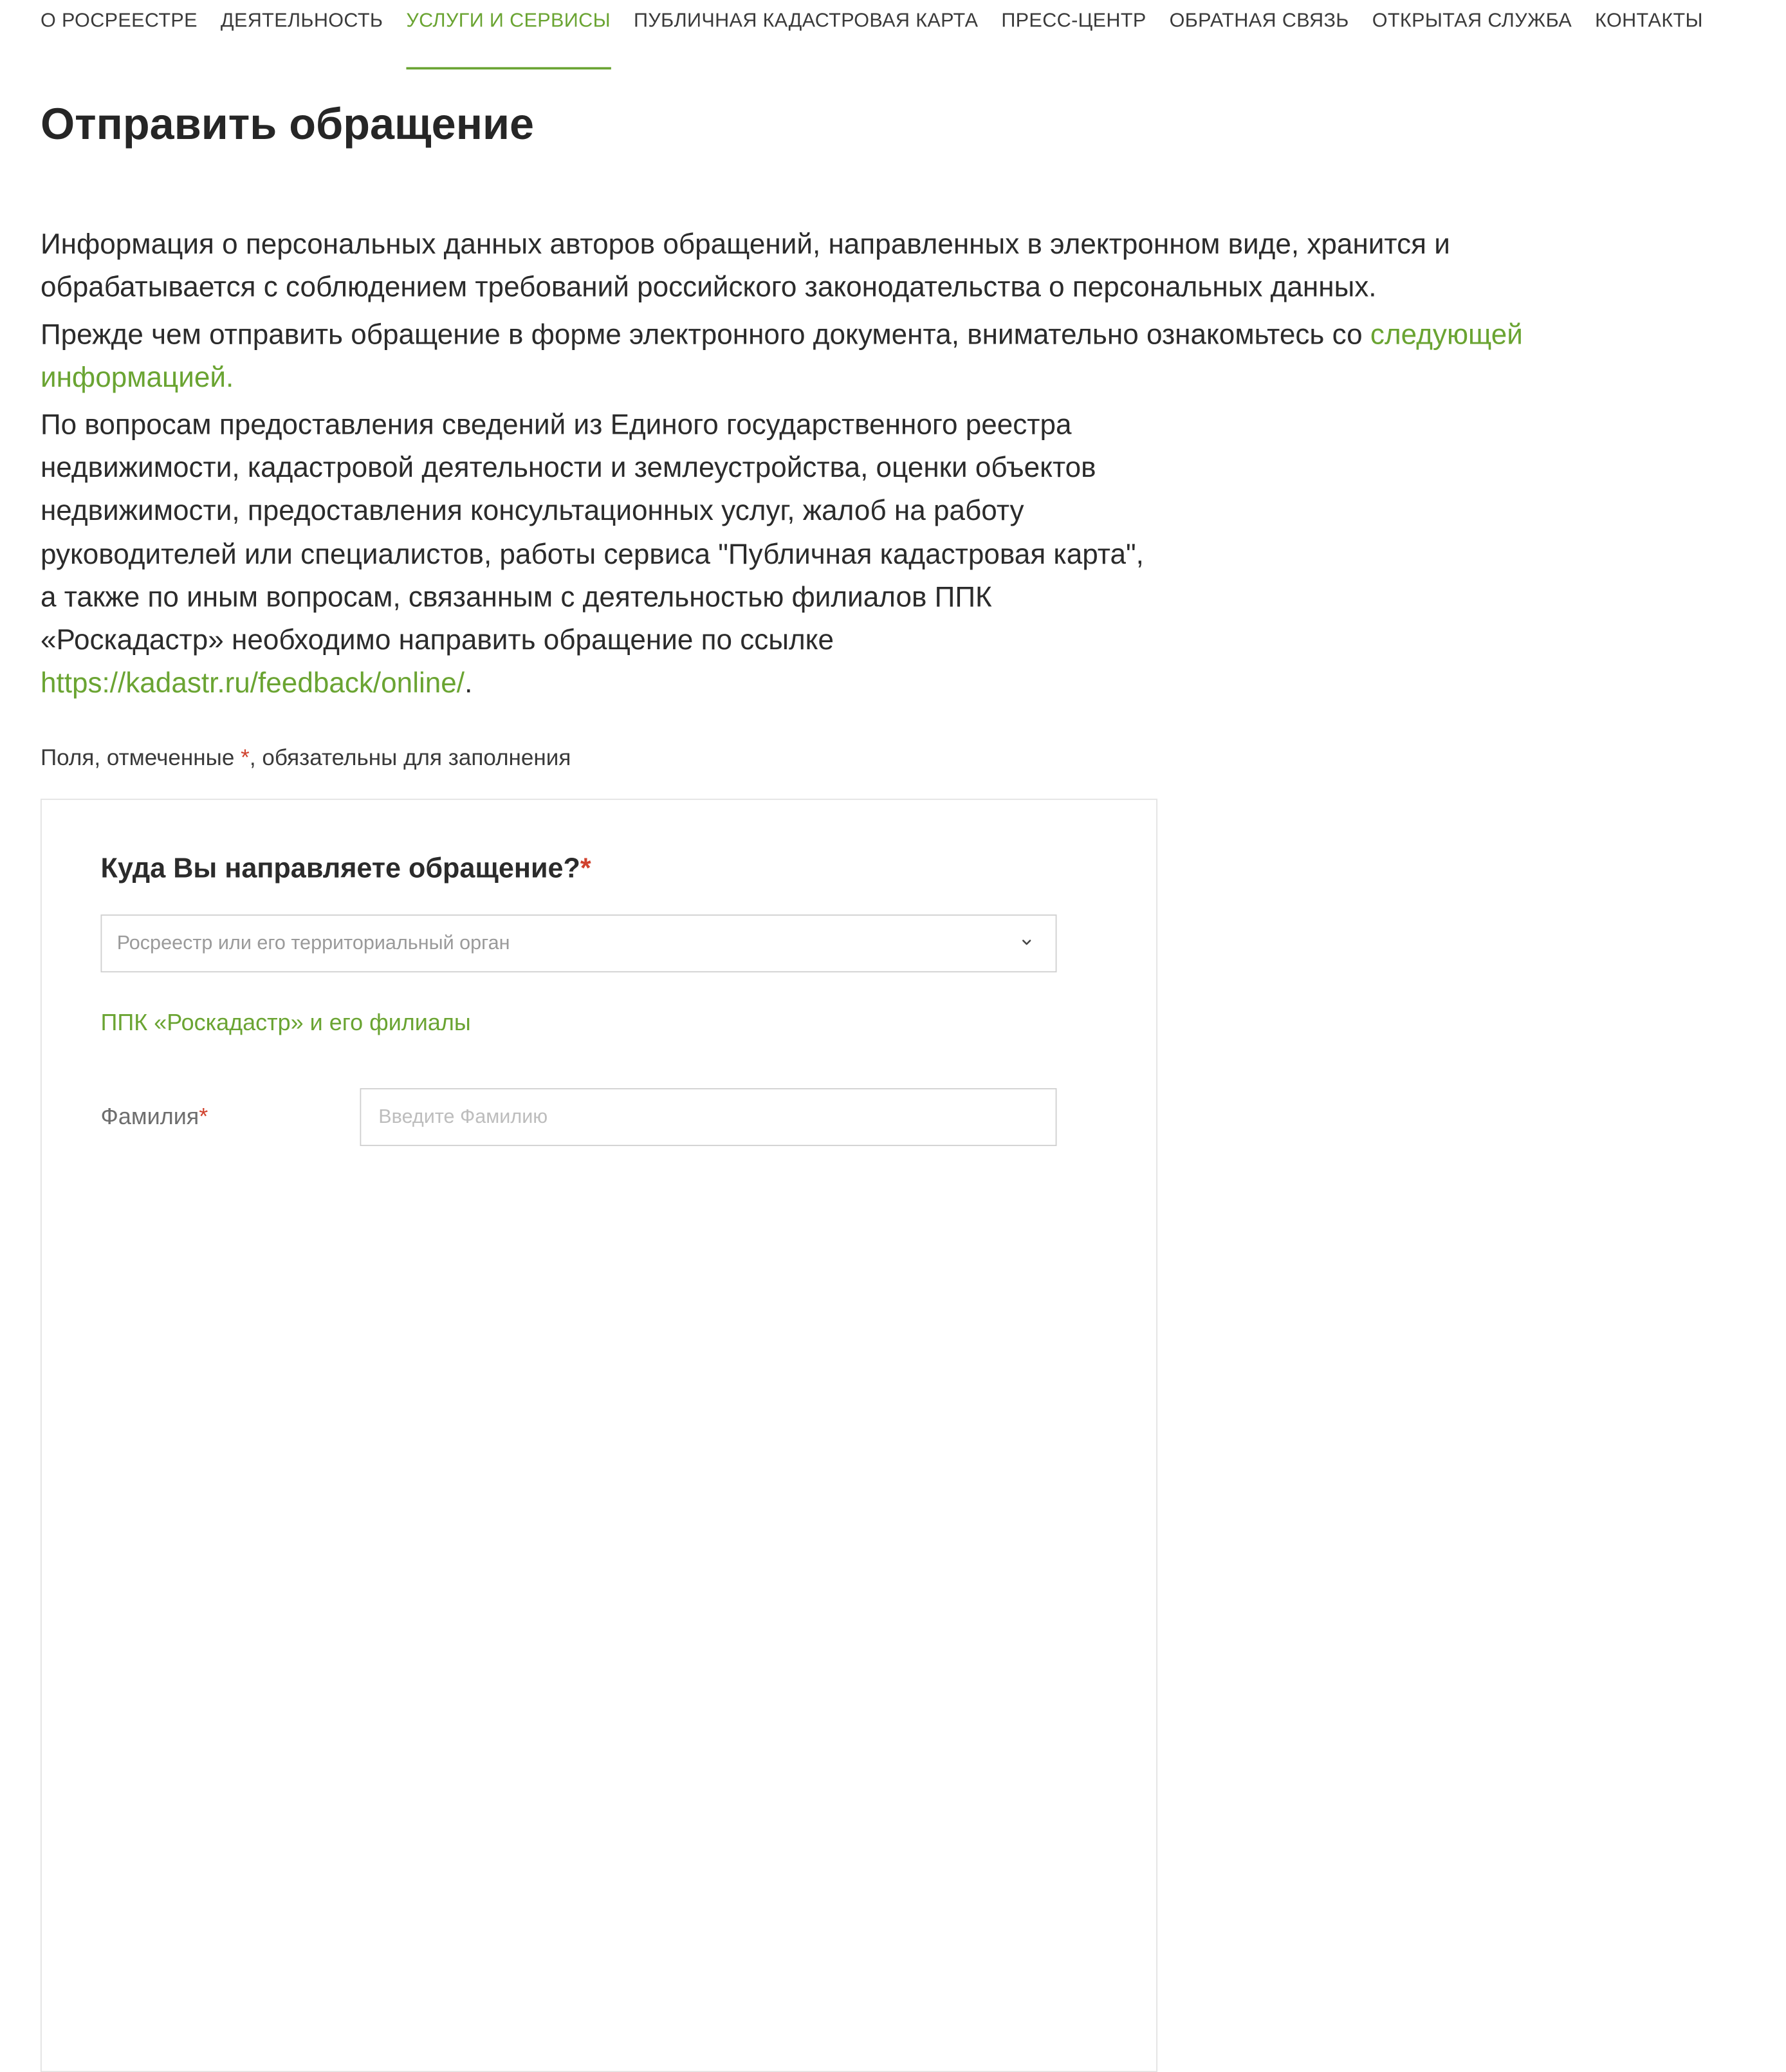 This screenshot has width=1786, height=2072. What do you see at coordinates (313, 943) in the screenshot?
I see `recipient-select-value: Росреестр или его территориальный орган` at bounding box center [313, 943].